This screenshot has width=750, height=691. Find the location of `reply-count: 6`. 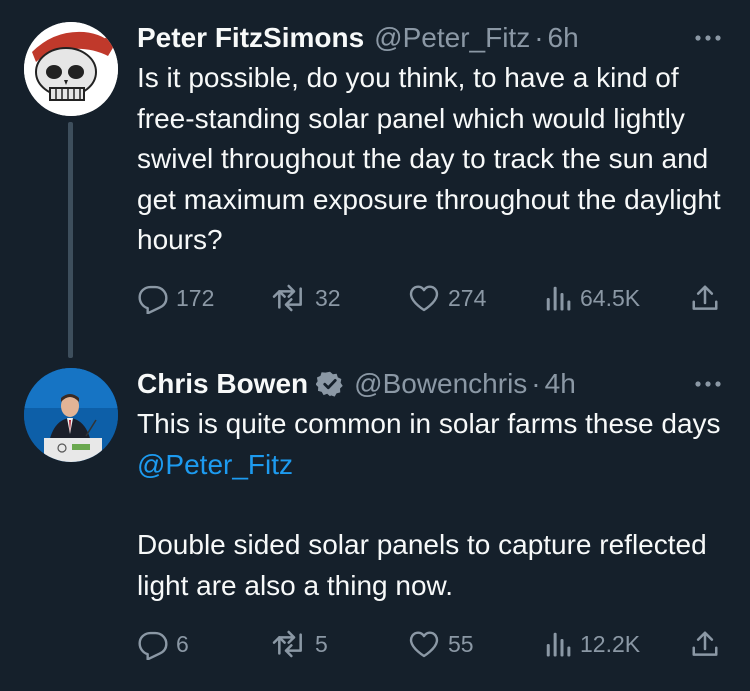

reply-count: 6 is located at coordinates (182, 643).